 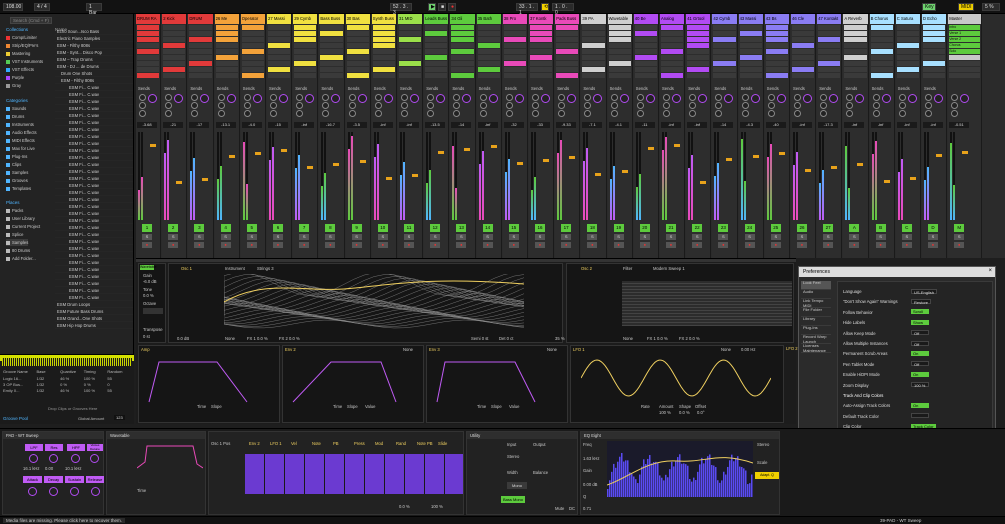 I want to click on category-item: MIDI Effects, so click(x=20, y=140).